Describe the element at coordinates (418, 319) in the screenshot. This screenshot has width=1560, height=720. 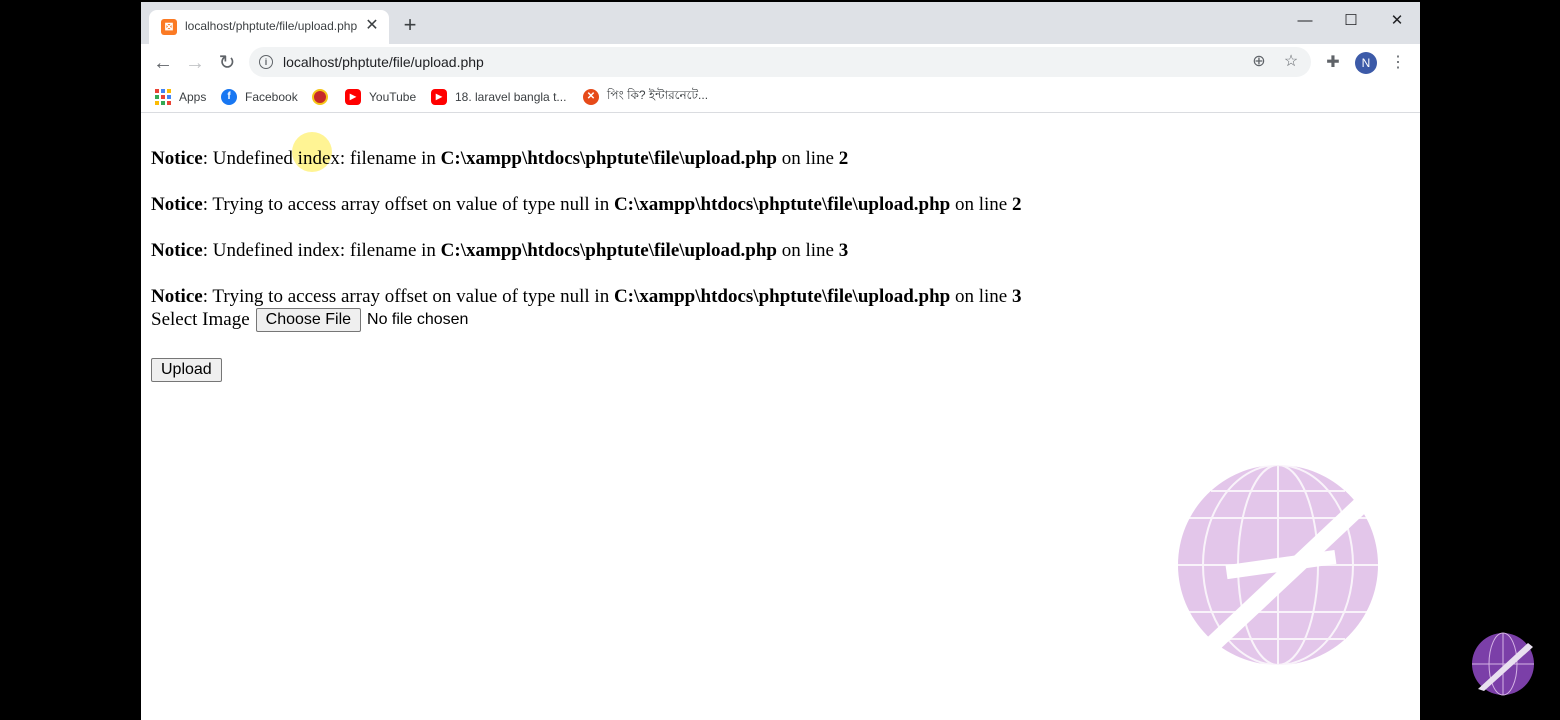
I see `file-status-text: No file chosen` at that location.